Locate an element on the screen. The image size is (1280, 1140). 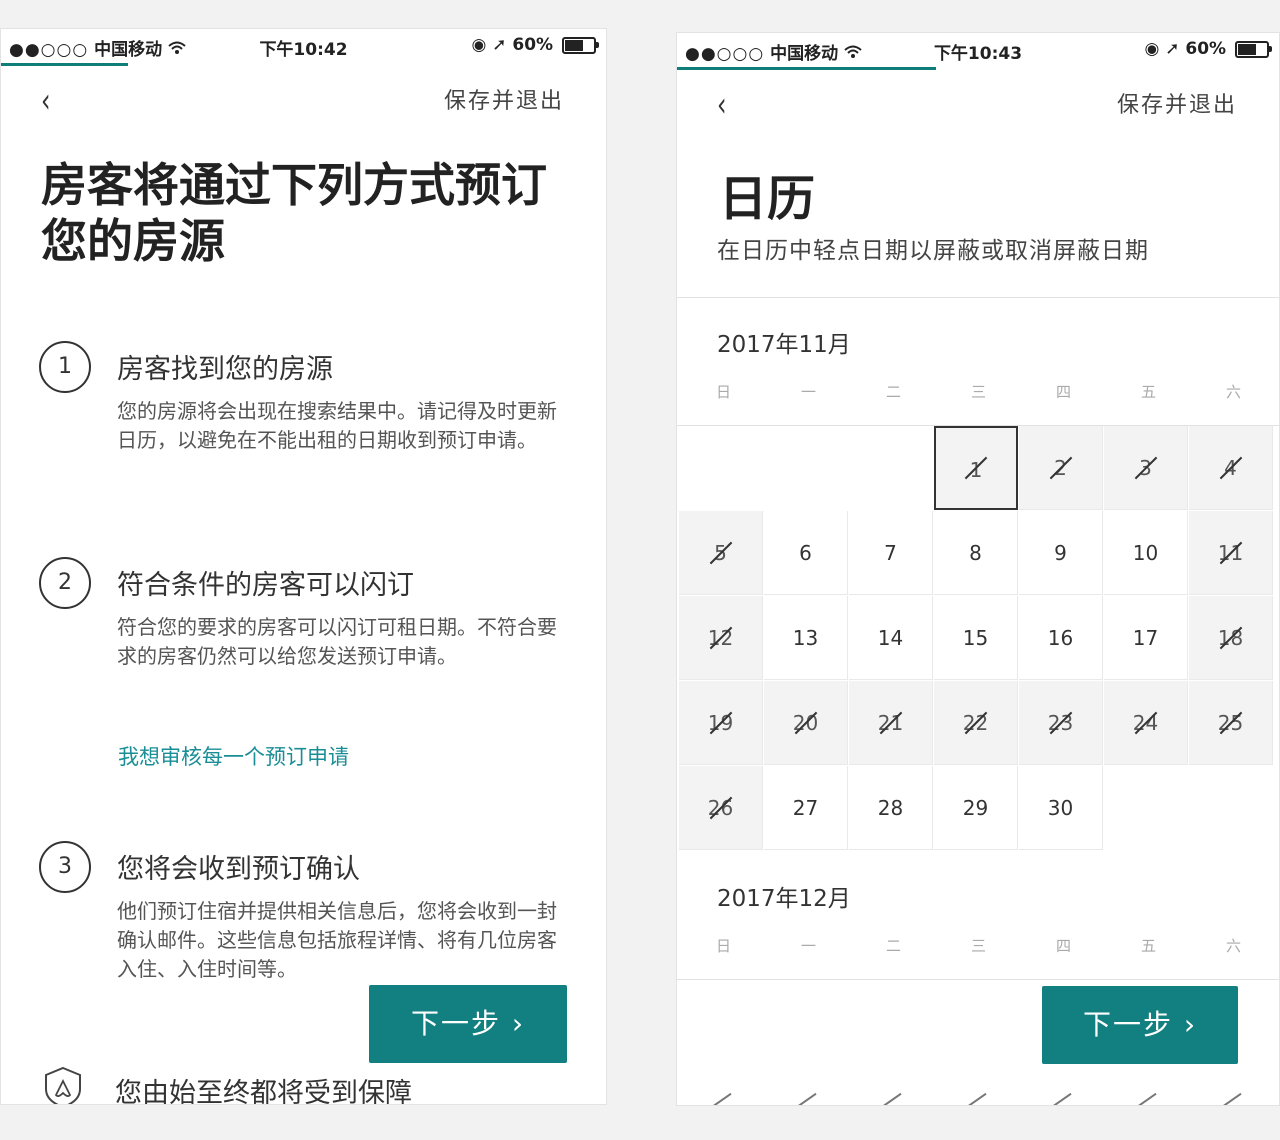
calendar-day: 7 is located at coordinates (891, 553).